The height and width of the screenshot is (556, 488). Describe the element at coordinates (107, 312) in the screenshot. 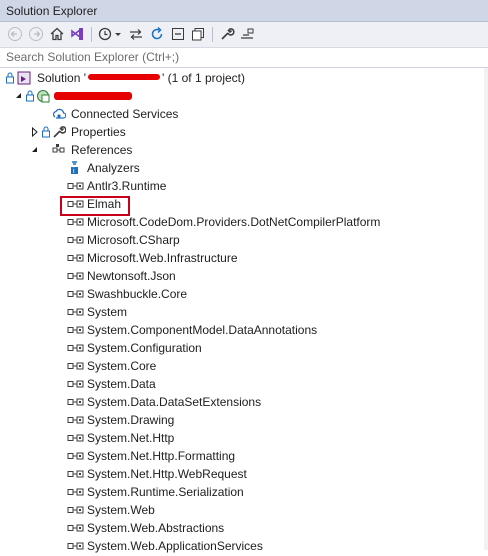

I see `reference-label: System` at that location.